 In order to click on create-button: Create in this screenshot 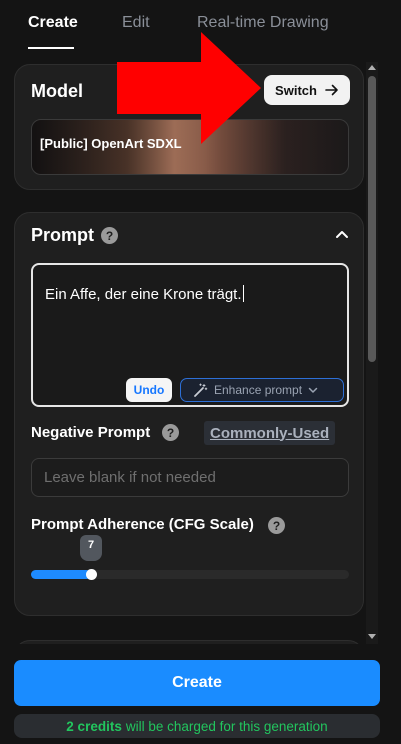, I will do `click(197, 683)`.